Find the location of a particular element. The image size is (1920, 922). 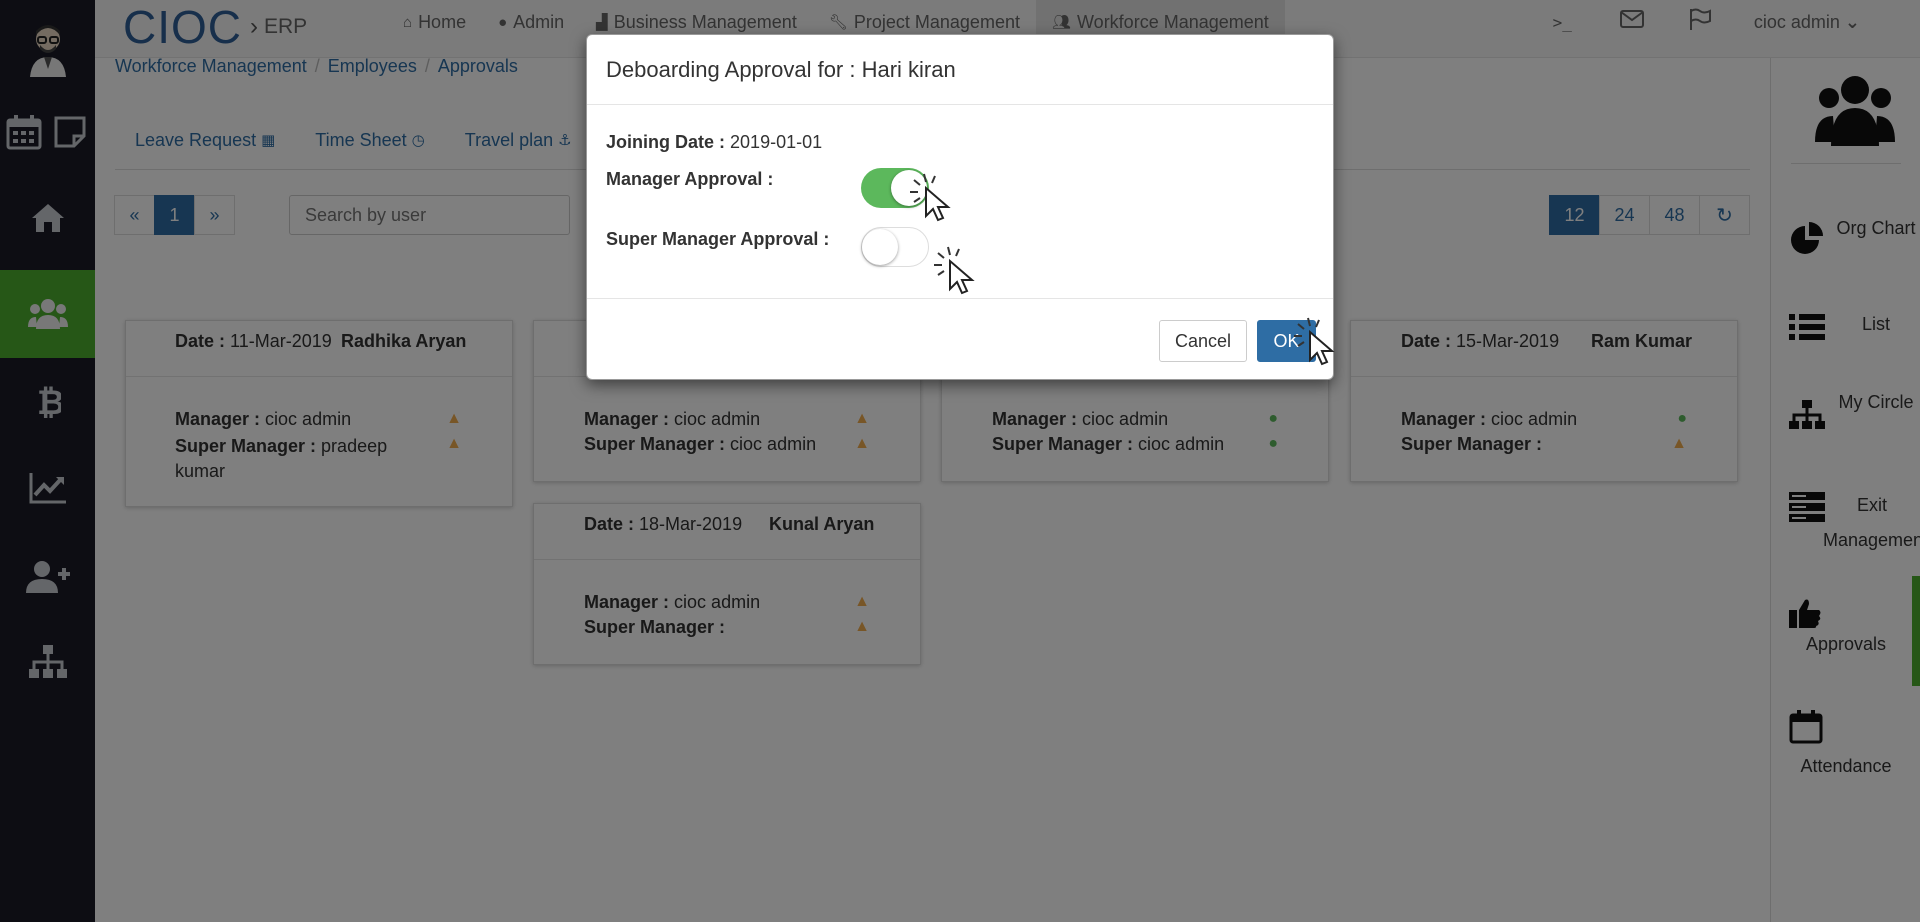

manager-approval-label-text: Manager Approval : is located at coordinates (690, 179).